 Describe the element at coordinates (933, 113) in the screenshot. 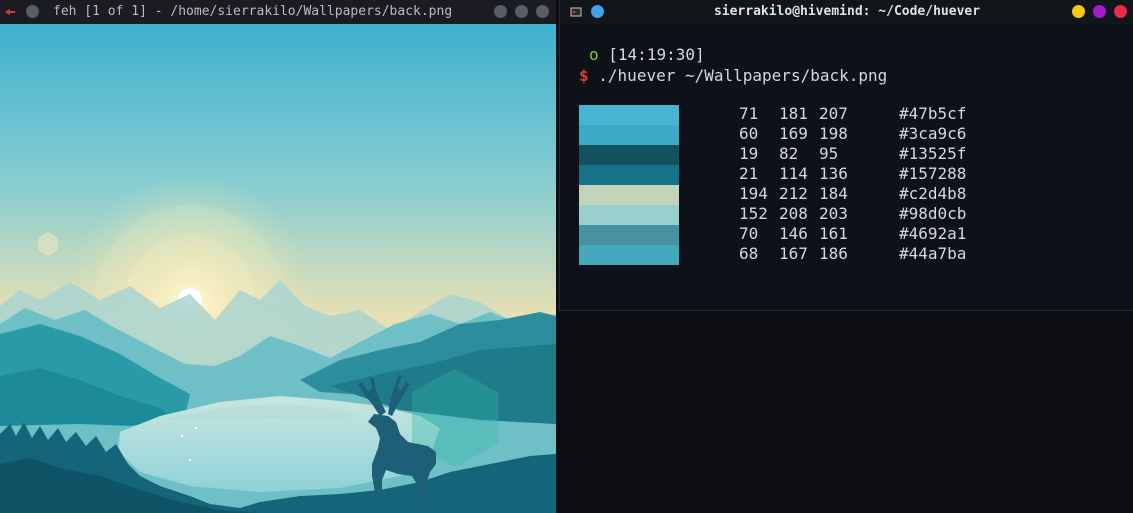

I see `hex-value: #47b5cf` at that location.